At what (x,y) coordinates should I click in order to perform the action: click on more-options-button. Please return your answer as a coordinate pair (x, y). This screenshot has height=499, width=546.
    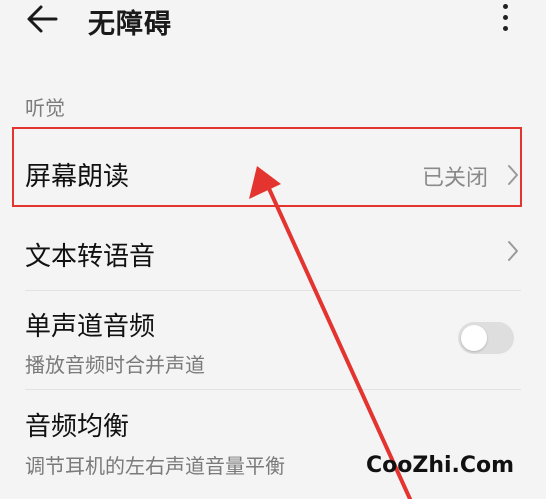
    Looking at the image, I should click on (506, 20).